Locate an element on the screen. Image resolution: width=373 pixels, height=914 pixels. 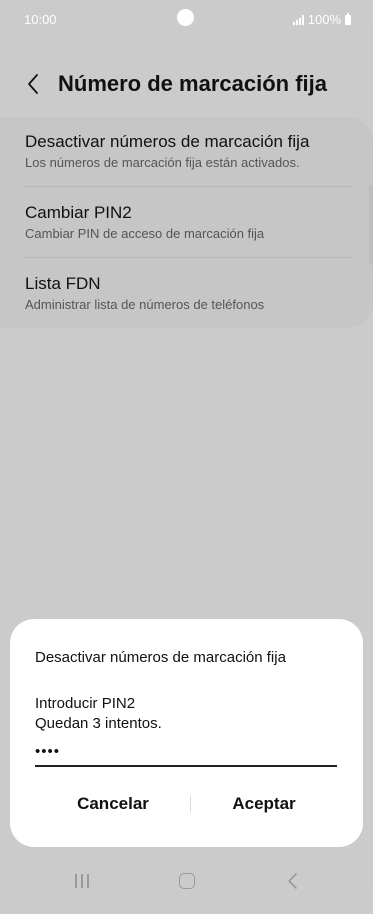
setting-subtitle: Cambiar PIN de acceso de marcación fija is located at coordinates (145, 233).